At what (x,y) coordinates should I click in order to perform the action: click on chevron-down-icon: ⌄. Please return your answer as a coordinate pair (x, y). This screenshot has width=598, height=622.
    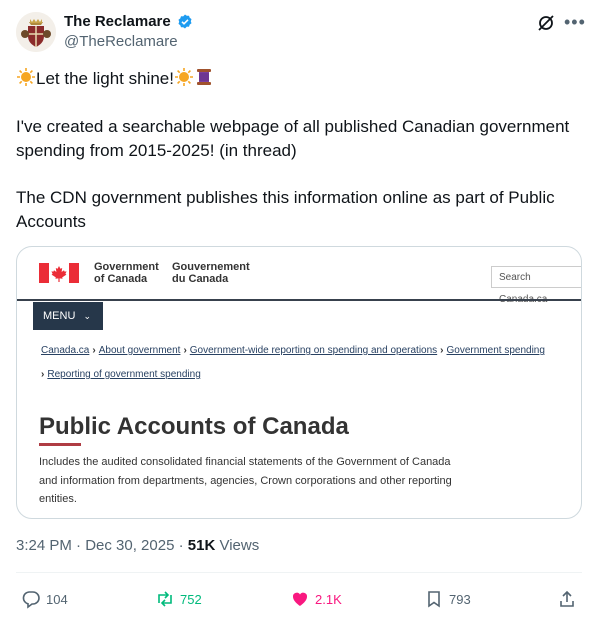
    Looking at the image, I should click on (87, 316).